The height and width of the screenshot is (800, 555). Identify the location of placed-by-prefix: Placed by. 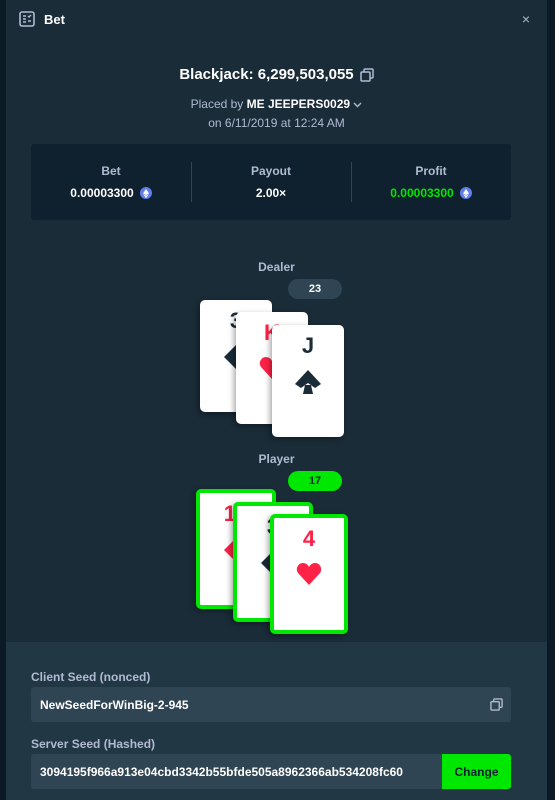
(217, 104).